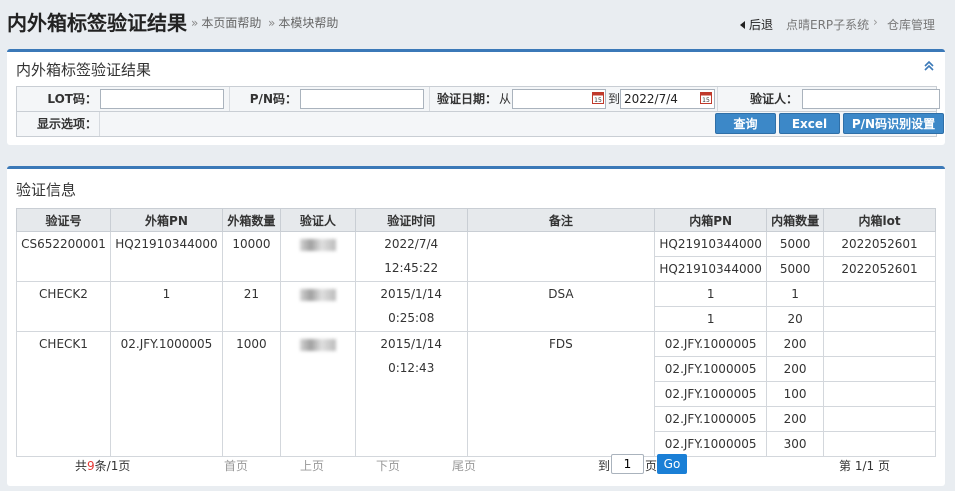 The image size is (955, 491). I want to click on column-header: 备注, so click(561, 220).